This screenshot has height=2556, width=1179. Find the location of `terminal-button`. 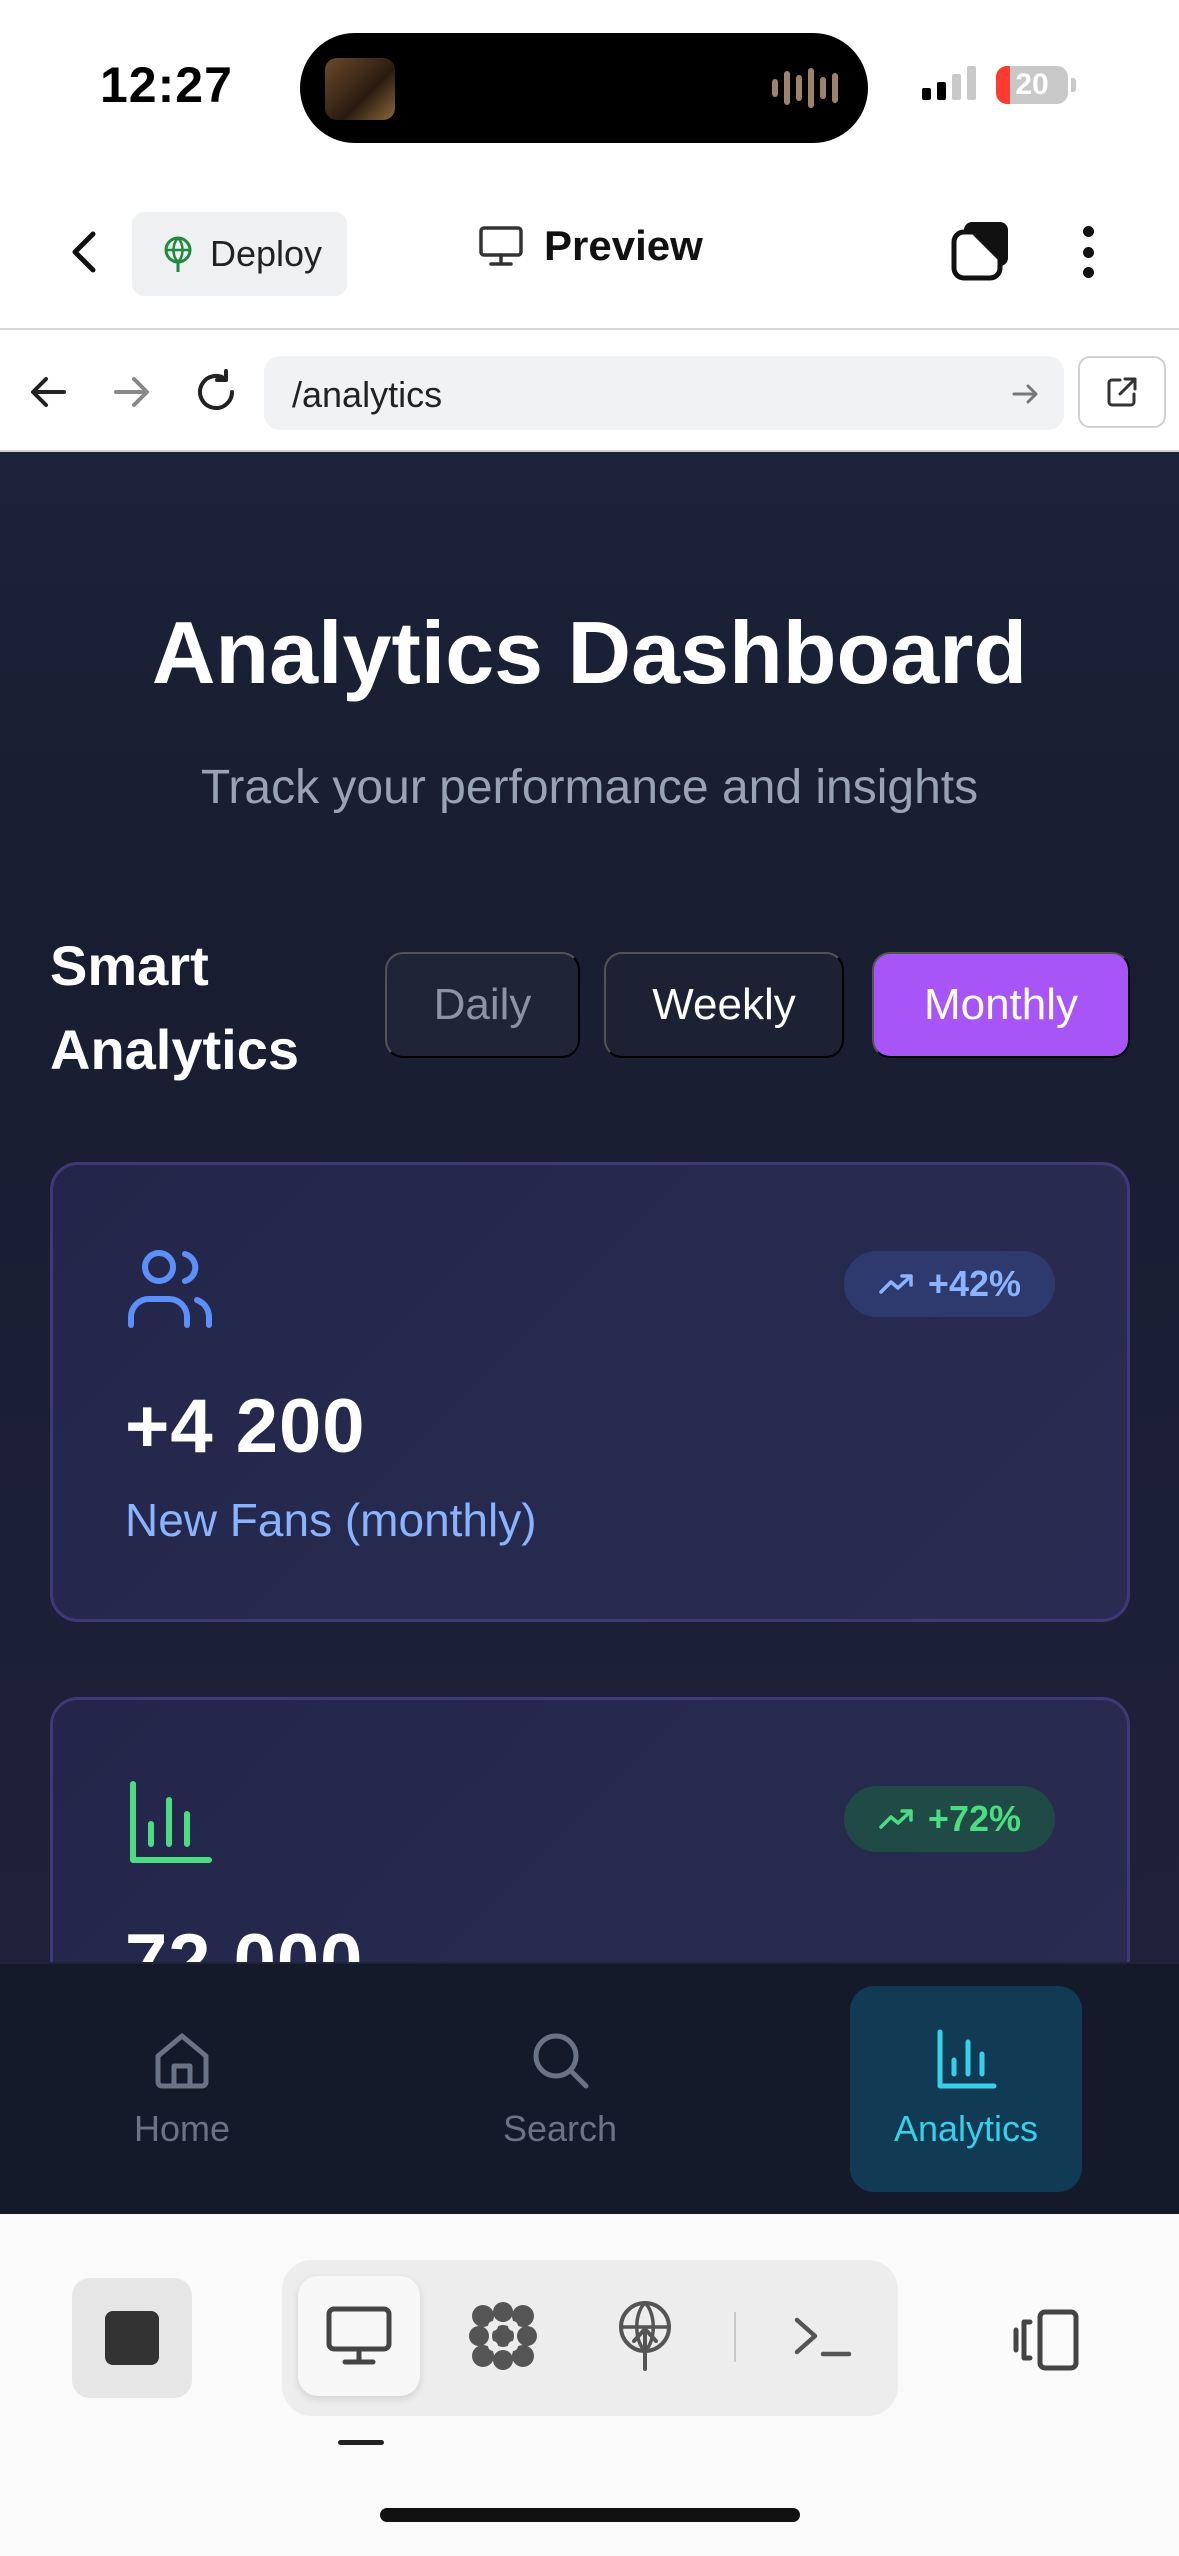

terminal-button is located at coordinates (823, 2336).